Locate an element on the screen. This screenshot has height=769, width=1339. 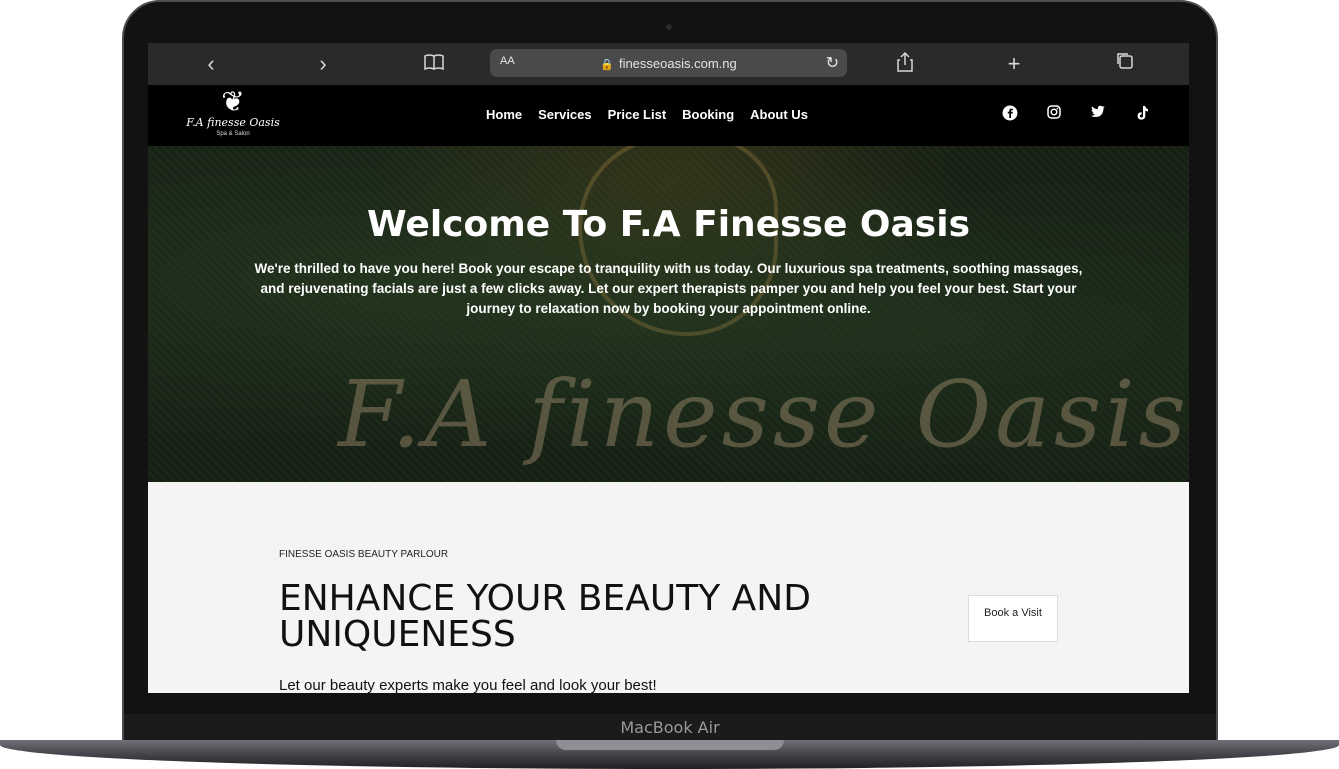
site-logo: ❦ F.A finesse Oasis Spa & Salon is located at coordinates (233, 114).